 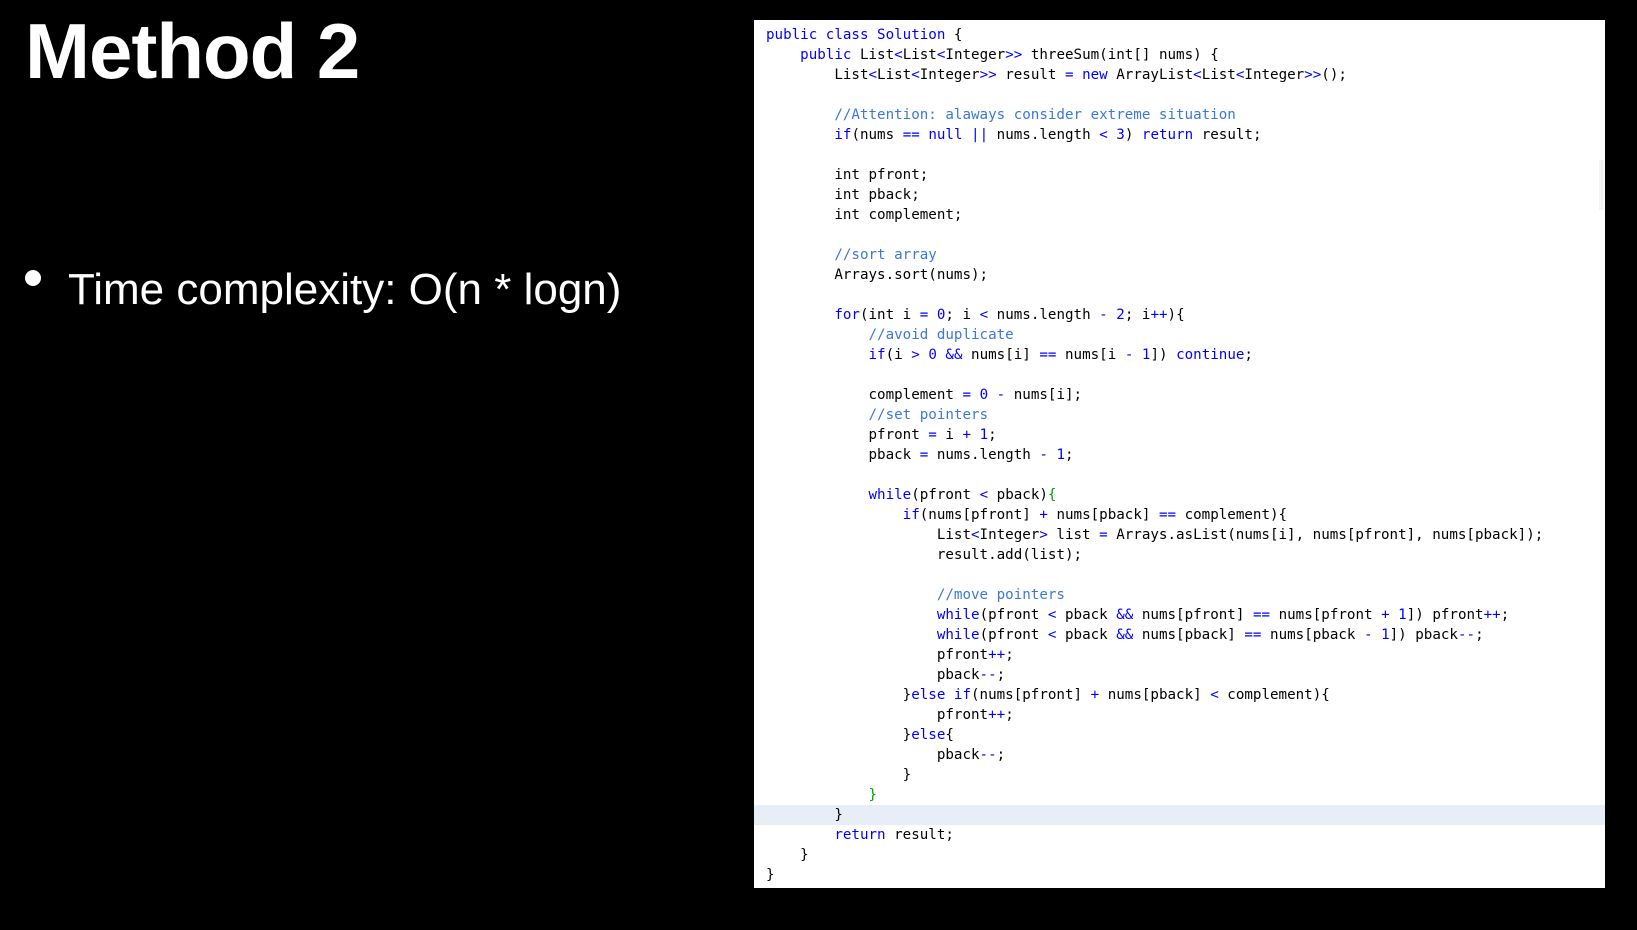 I want to click on code-line: //avoid duplicate, so click(x=1185, y=335).